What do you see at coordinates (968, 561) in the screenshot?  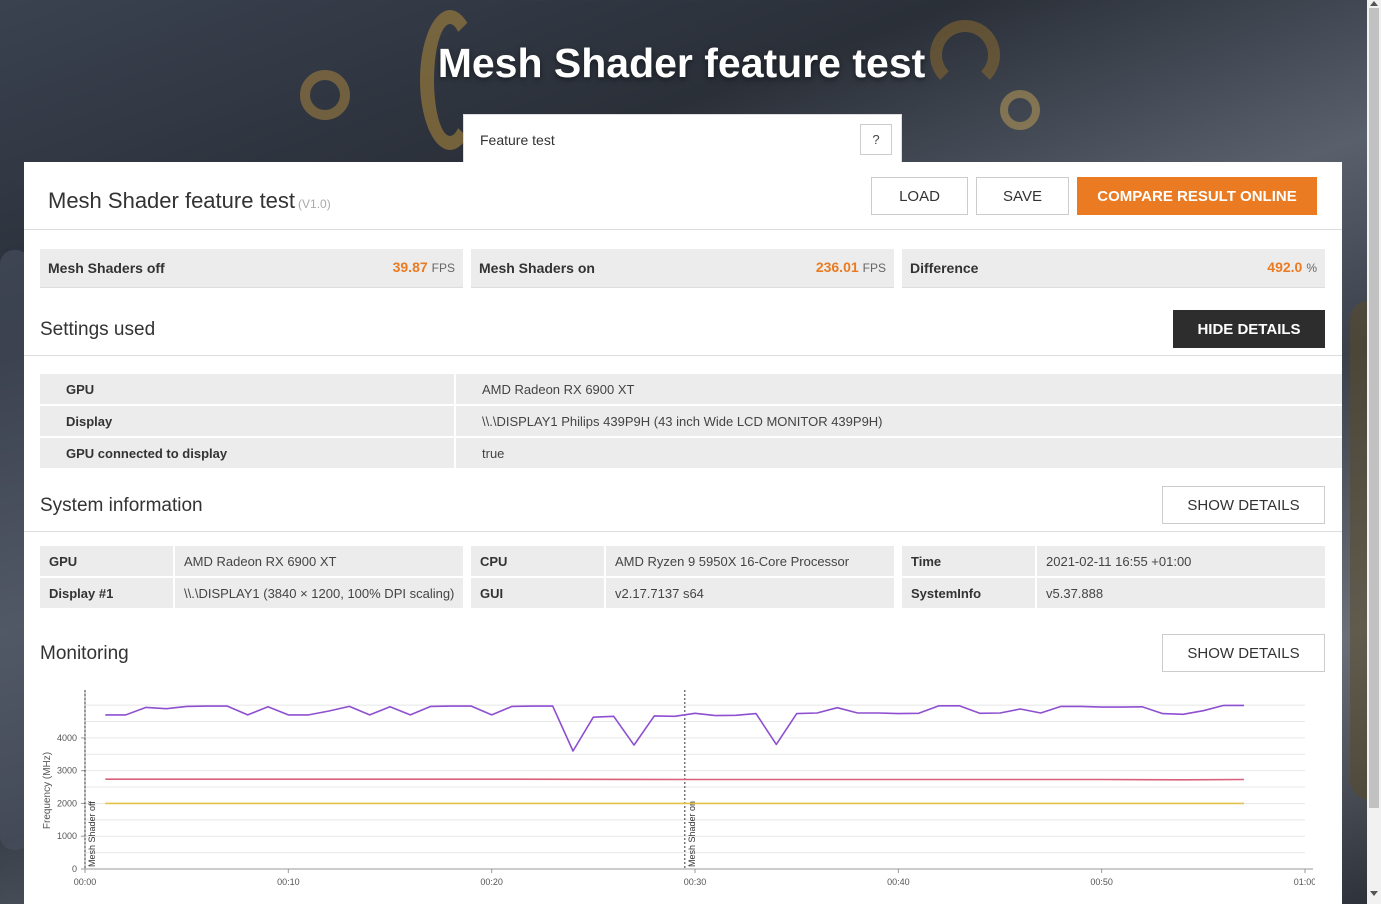 I see `sys-key-time: Time` at bounding box center [968, 561].